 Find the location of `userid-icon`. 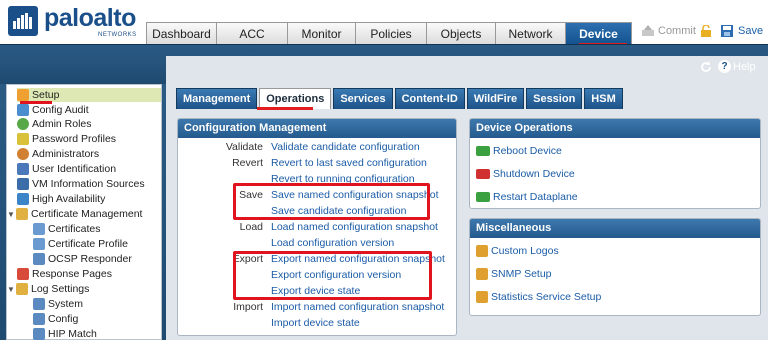

userid-icon is located at coordinates (23, 169).